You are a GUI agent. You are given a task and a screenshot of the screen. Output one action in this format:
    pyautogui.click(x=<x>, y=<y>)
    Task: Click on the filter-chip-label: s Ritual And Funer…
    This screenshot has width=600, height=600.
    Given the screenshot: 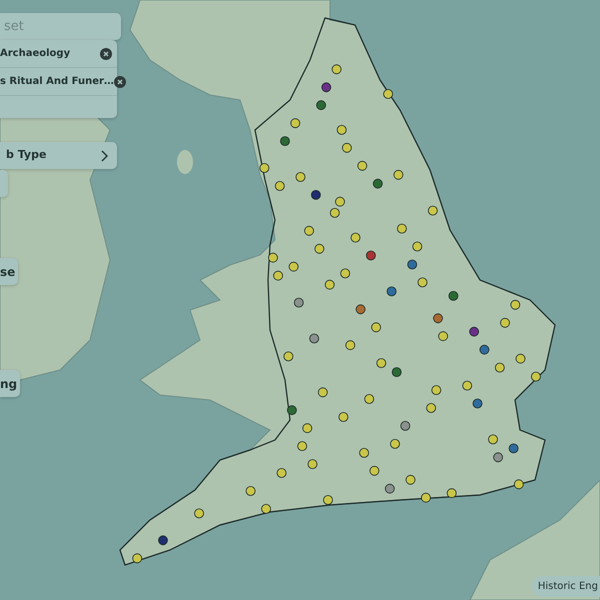 What is the action you would take?
    pyautogui.click(x=57, y=82)
    